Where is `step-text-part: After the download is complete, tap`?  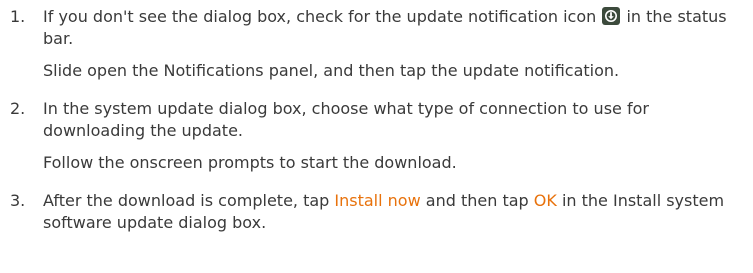 step-text-part: After the download is complete, tap is located at coordinates (186, 200).